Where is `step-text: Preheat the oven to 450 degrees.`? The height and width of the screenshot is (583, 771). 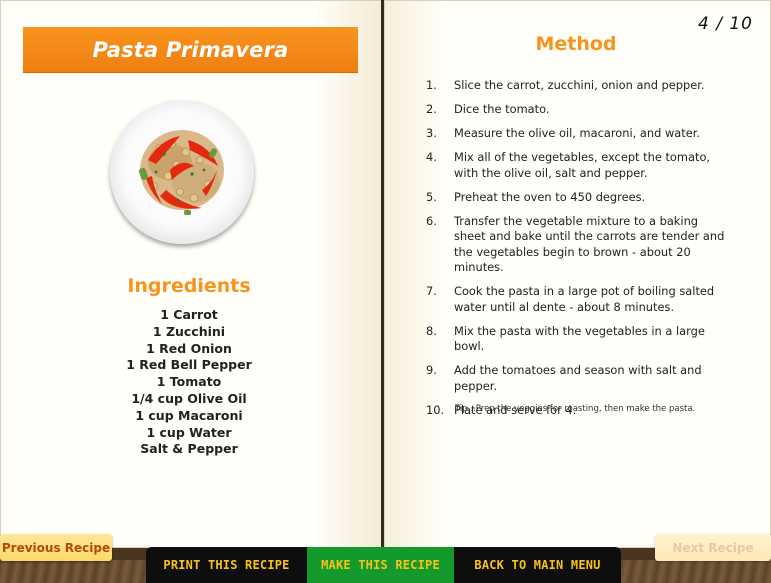 step-text: Preheat the oven to 450 degrees. is located at coordinates (550, 196).